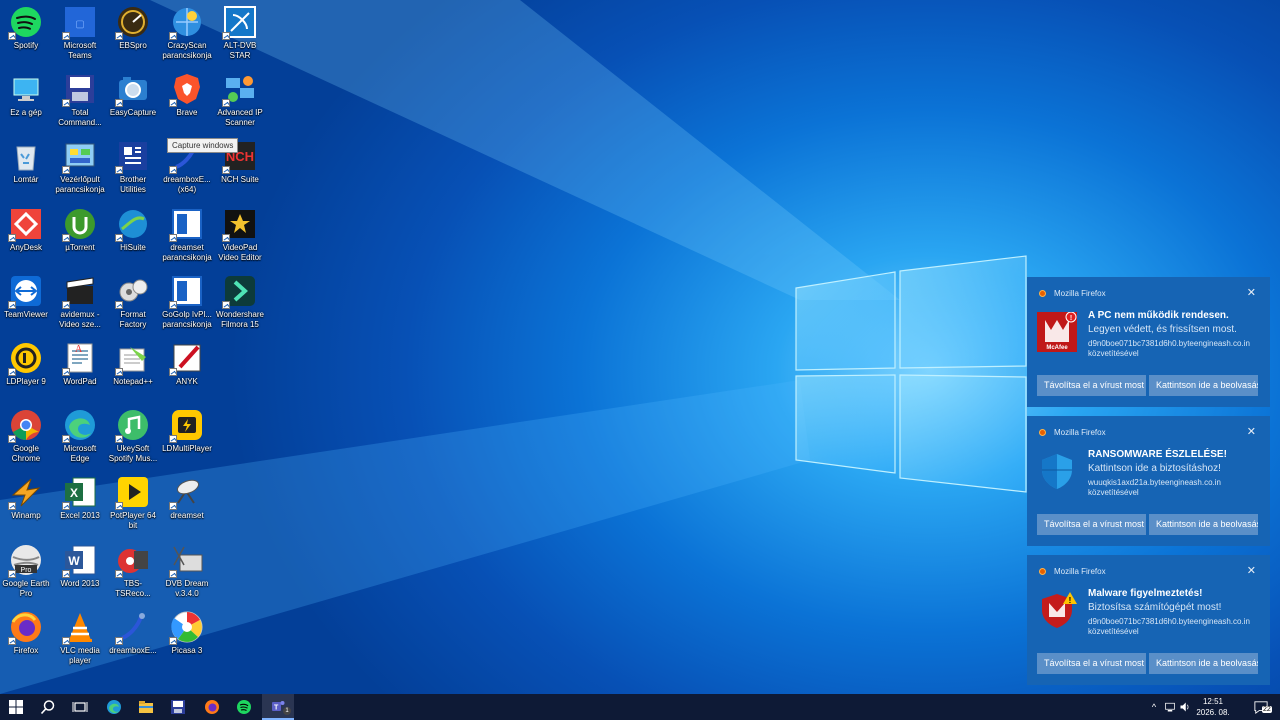 The height and width of the screenshot is (720, 1280). I want to click on desktop-icon-advanced-ip-scanner: Advanced IP Scanner, so click(240, 102).